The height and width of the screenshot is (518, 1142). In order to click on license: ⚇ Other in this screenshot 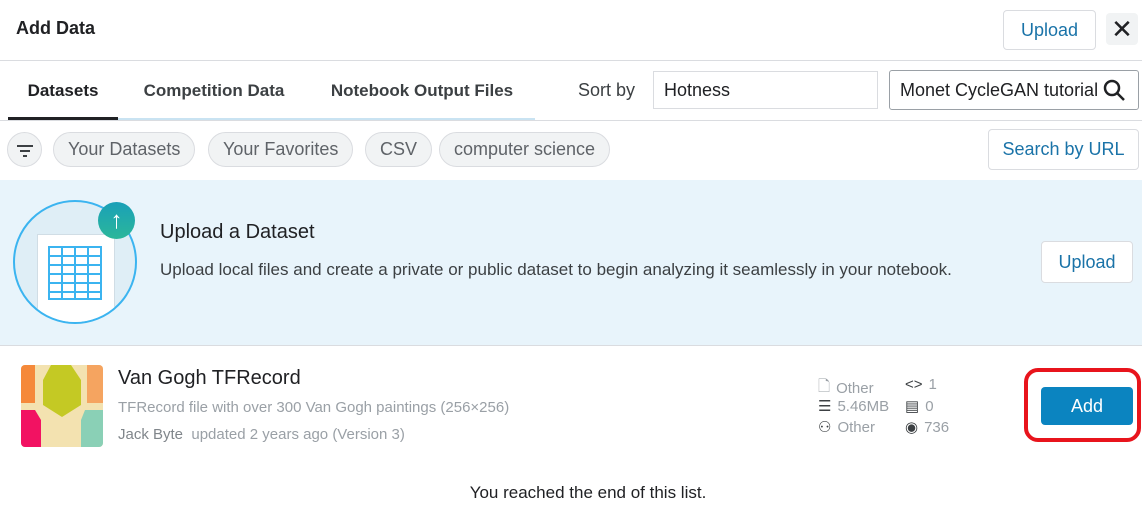, I will do `click(846, 427)`.